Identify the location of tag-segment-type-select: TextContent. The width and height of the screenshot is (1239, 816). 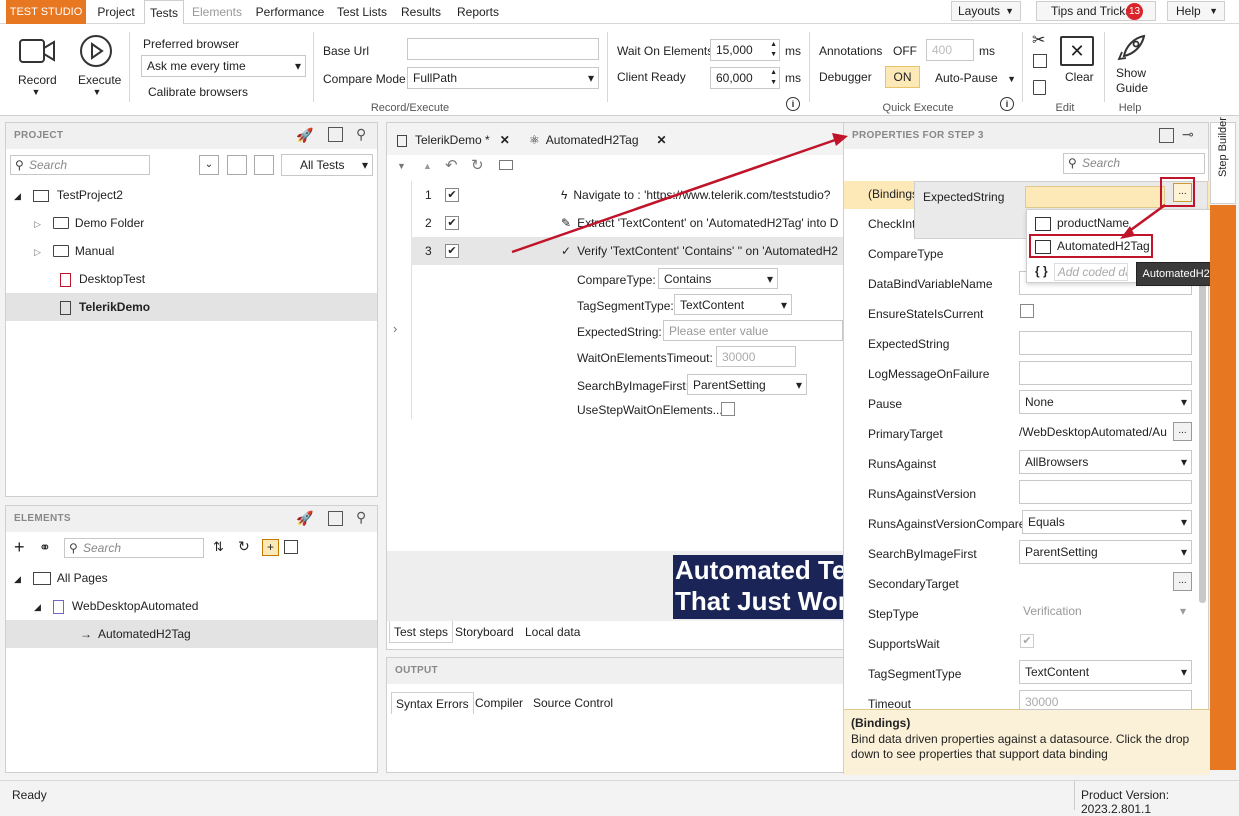
(733, 304).